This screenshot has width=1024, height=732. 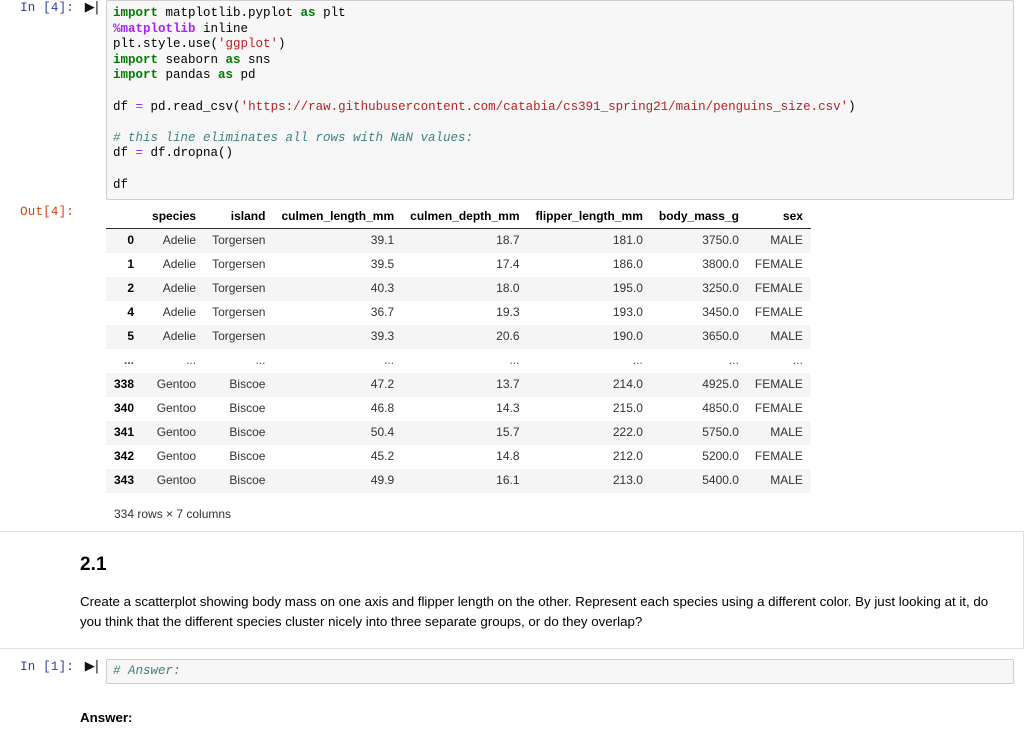 What do you see at coordinates (47, 666) in the screenshot?
I see `prompt-in-1: In [1]:` at bounding box center [47, 666].